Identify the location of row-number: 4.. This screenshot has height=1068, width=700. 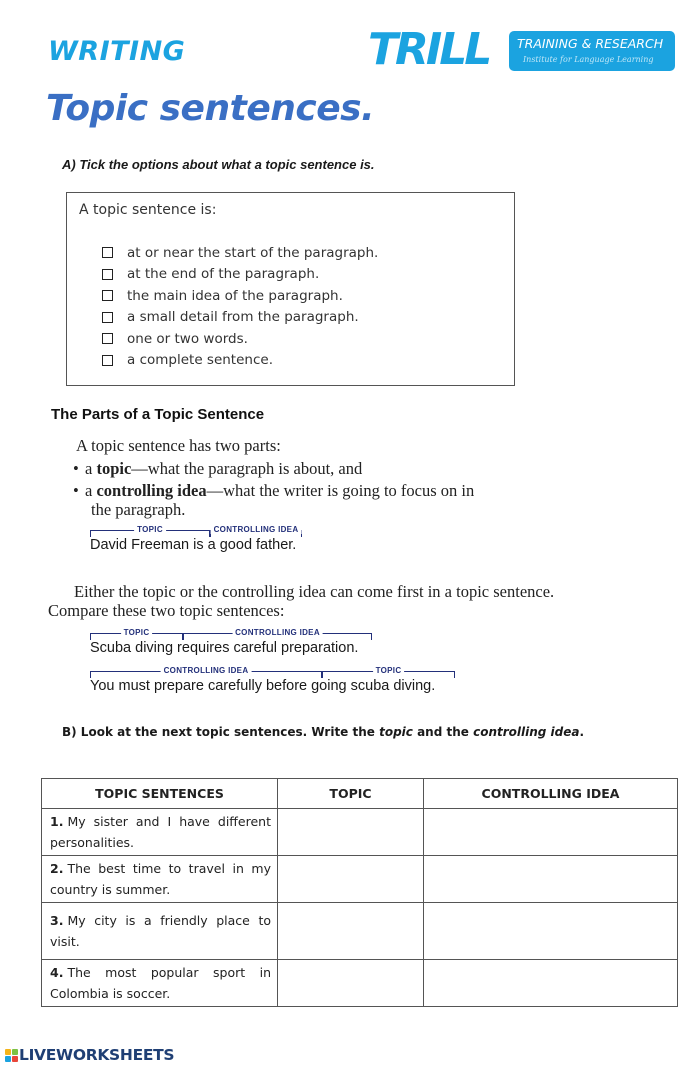
(57, 972).